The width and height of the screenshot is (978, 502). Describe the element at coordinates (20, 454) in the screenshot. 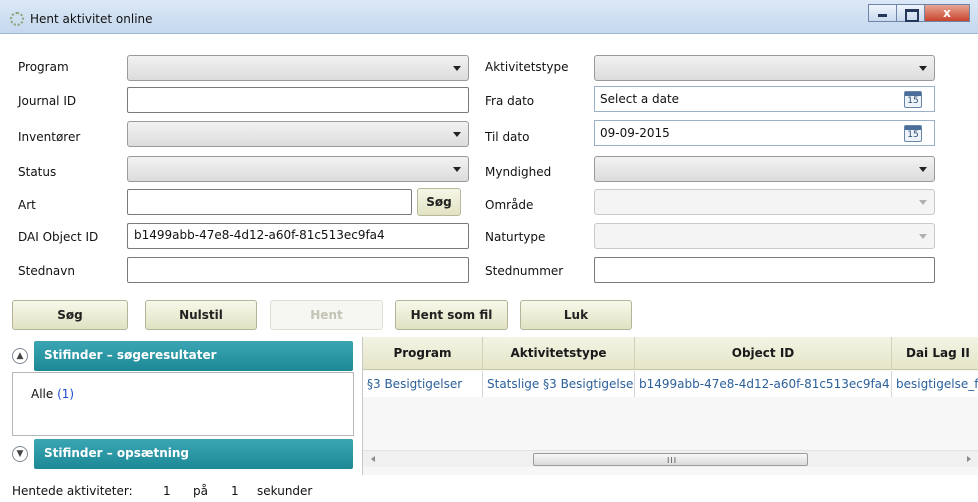

I see `chevron-down-icon: ▼` at that location.